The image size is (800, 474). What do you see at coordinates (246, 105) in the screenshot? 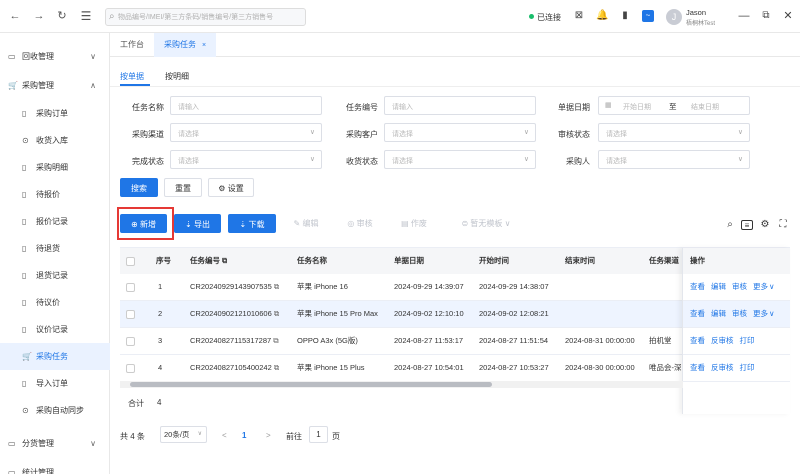
I see `task-name-input: 请输入` at bounding box center [246, 105].